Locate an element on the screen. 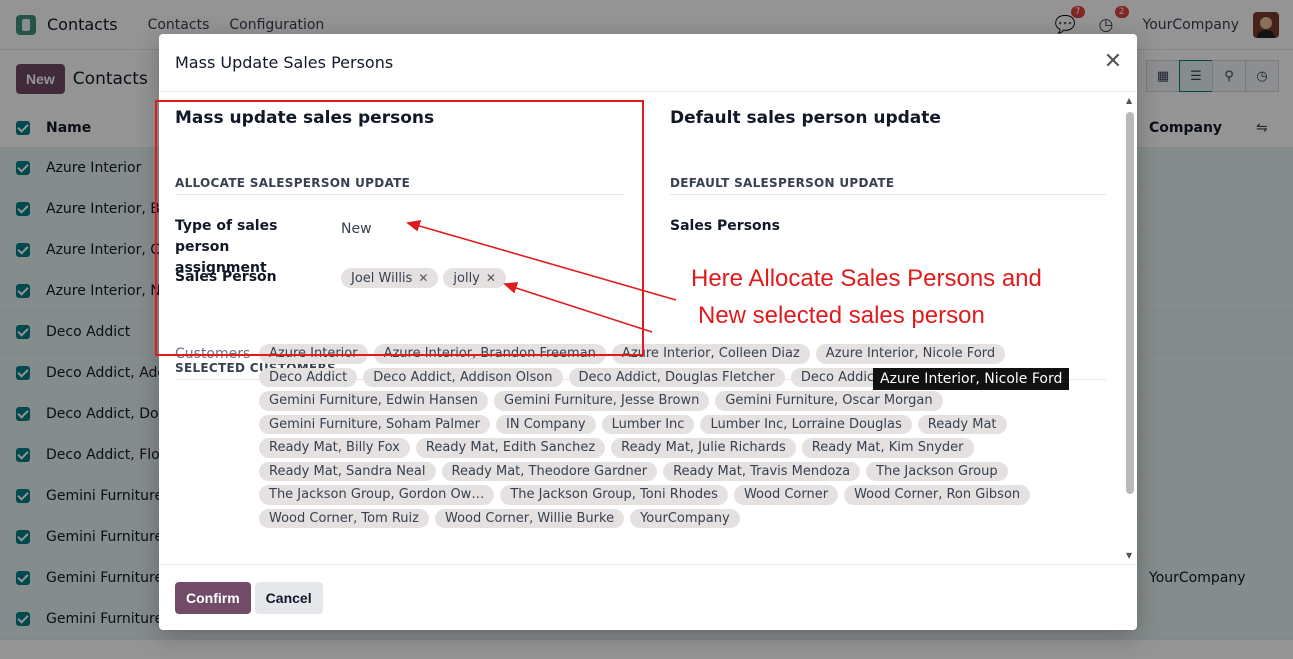  customer-tag: Lumber Inc is located at coordinates (648, 424).